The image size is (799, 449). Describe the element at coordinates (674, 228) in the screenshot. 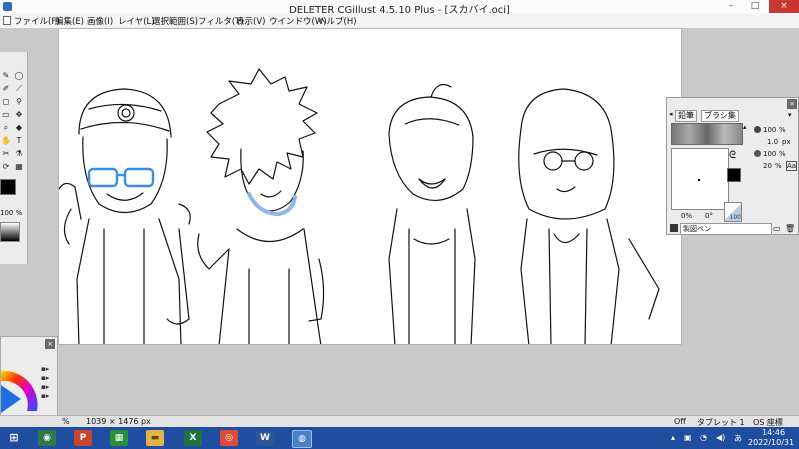

I see `preset-icon` at that location.